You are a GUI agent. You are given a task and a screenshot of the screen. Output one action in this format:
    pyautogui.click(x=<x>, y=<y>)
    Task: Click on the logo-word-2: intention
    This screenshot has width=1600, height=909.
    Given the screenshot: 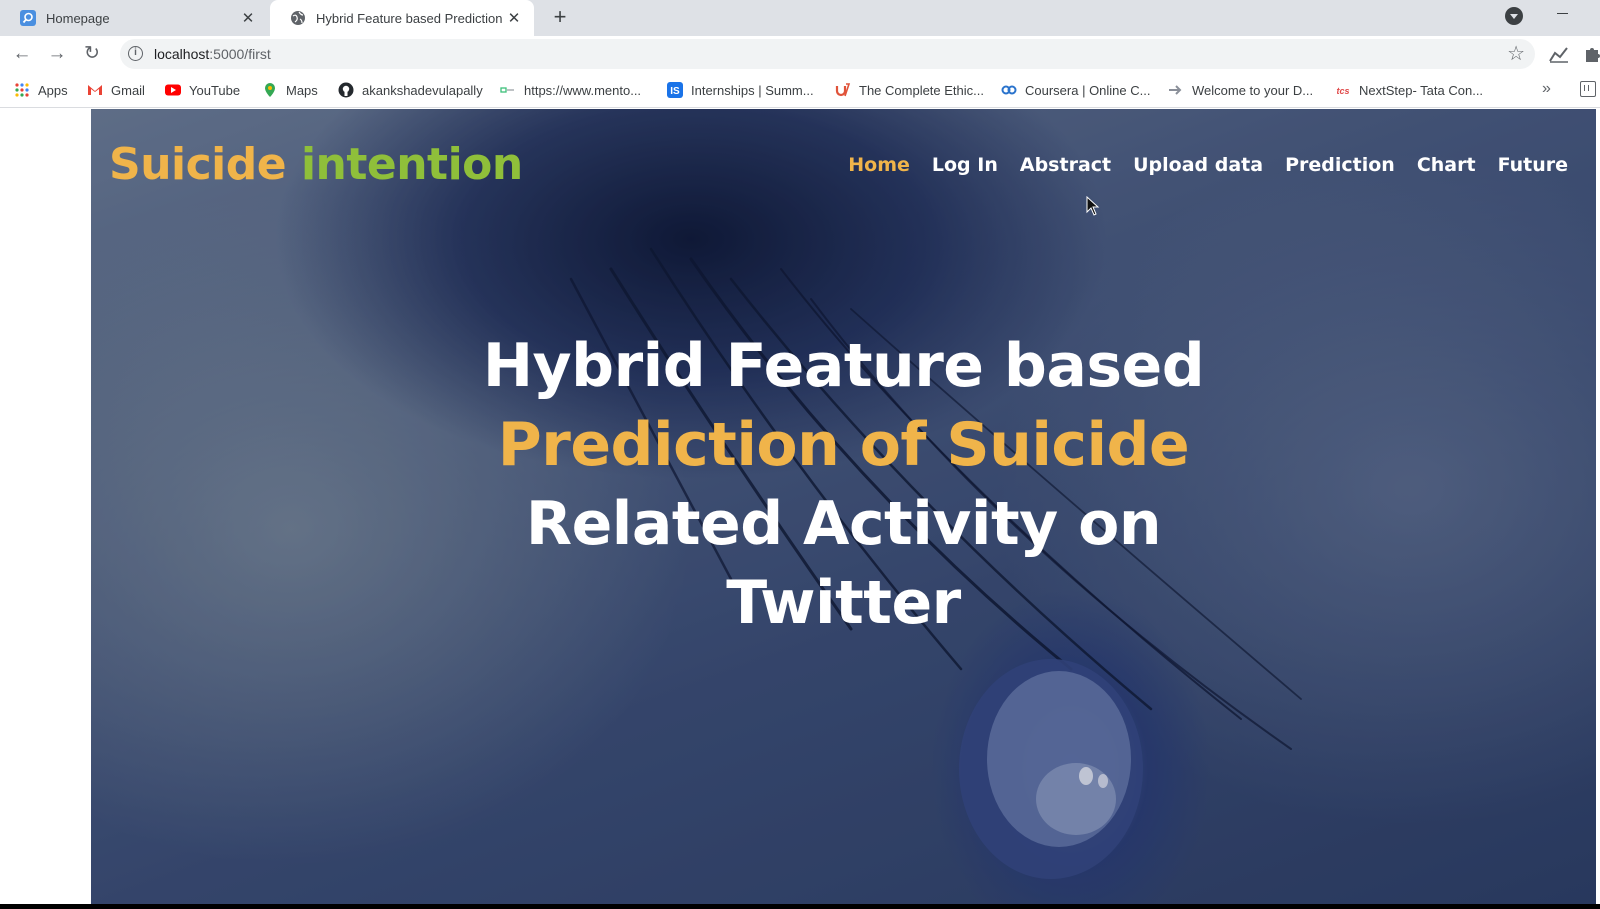 What is the action you would take?
    pyautogui.click(x=411, y=164)
    